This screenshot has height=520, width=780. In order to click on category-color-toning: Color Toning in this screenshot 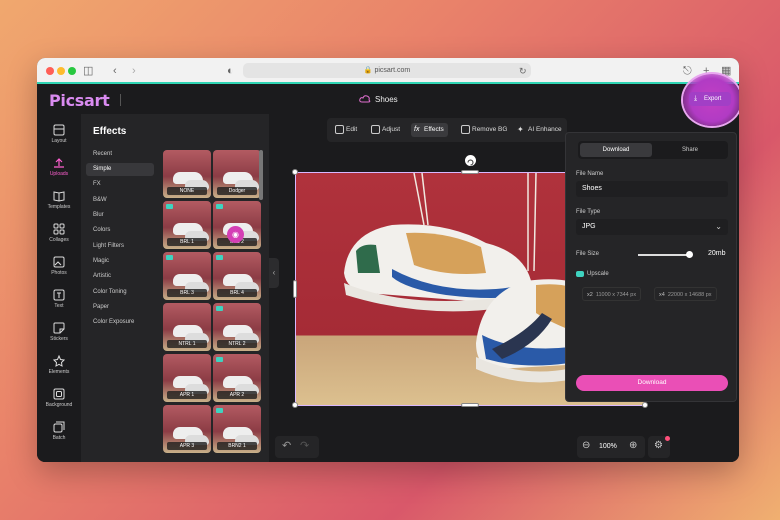, I will do `click(120, 292)`.